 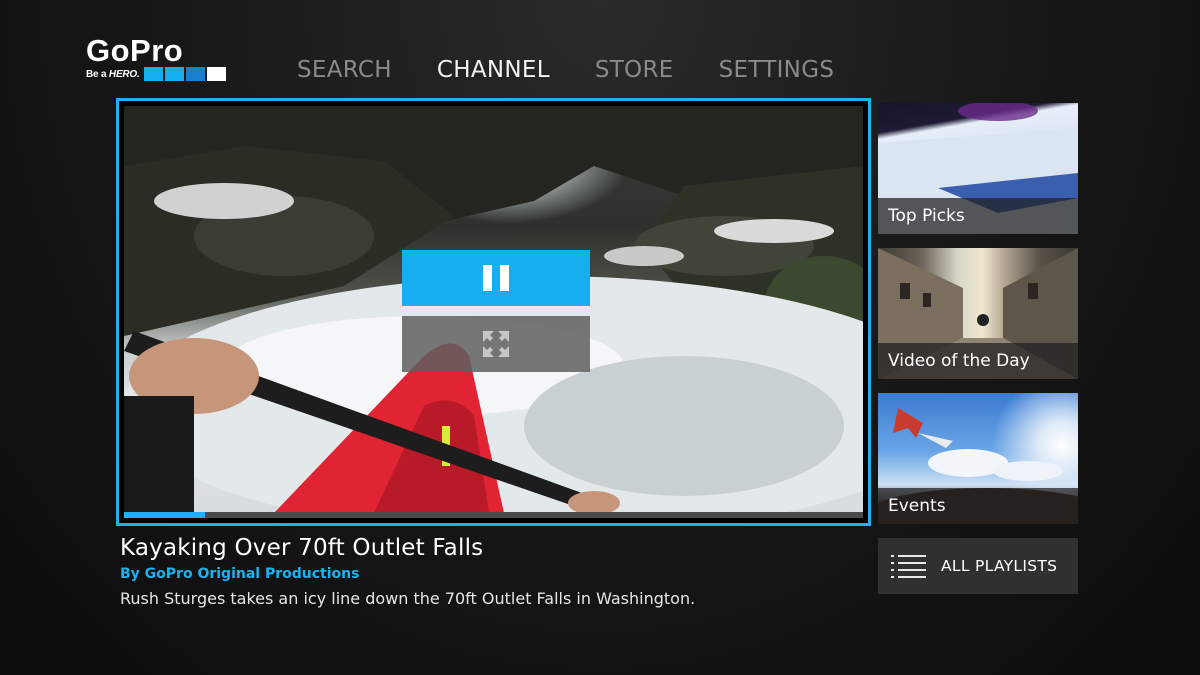 What do you see at coordinates (978, 361) in the screenshot?
I see `card-label: Video of the Day` at bounding box center [978, 361].